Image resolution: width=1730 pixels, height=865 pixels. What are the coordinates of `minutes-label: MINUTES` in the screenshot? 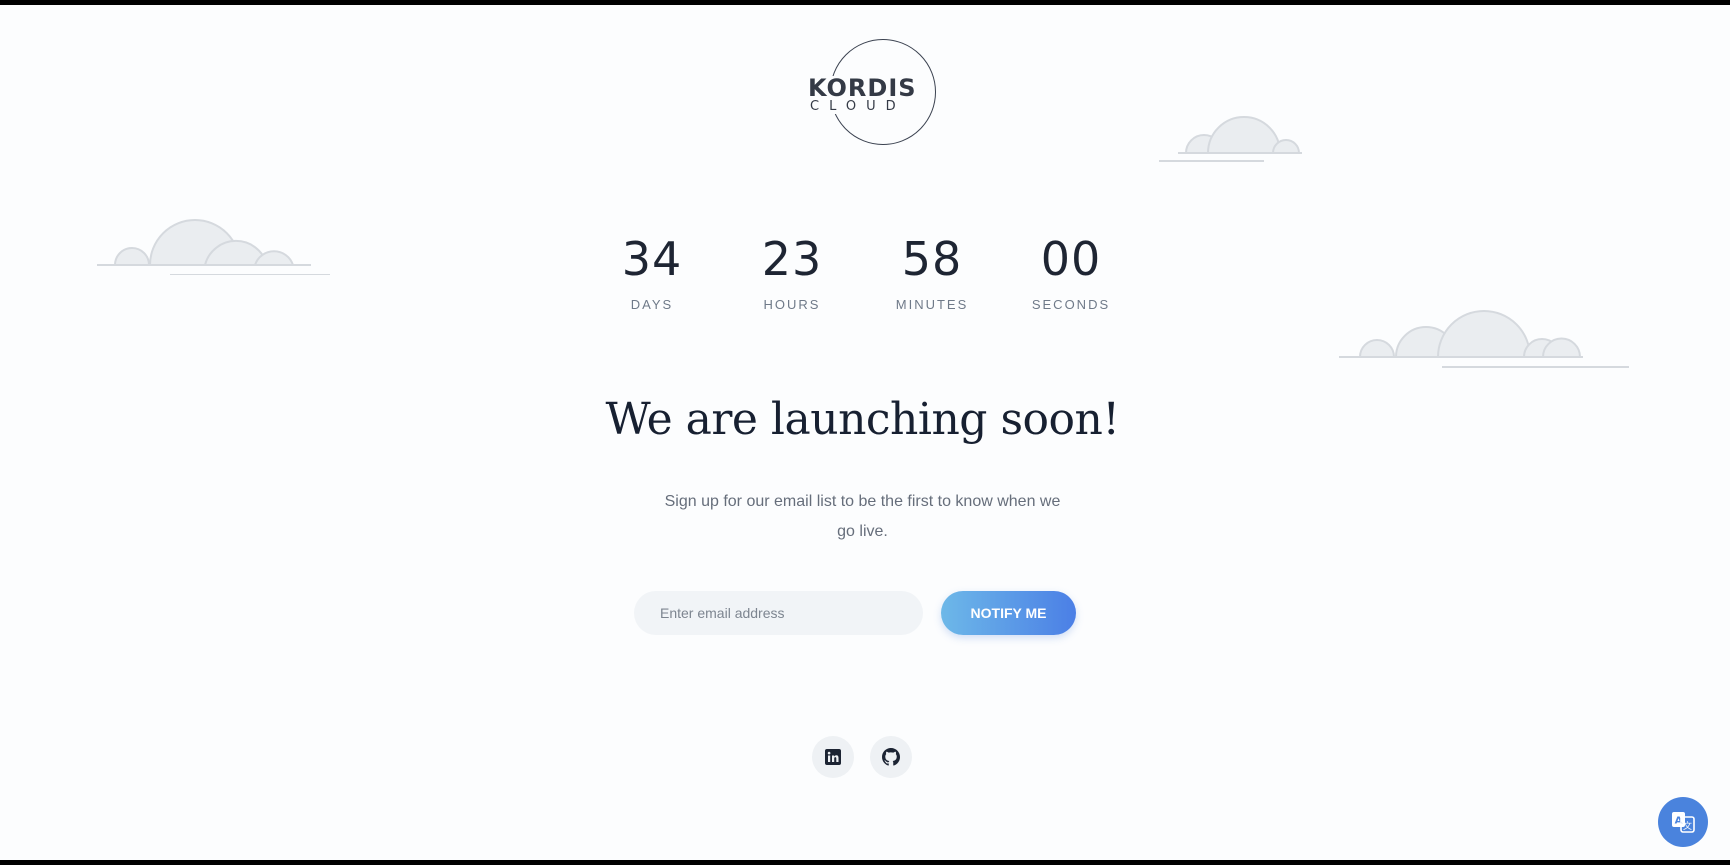 It's located at (932, 304).